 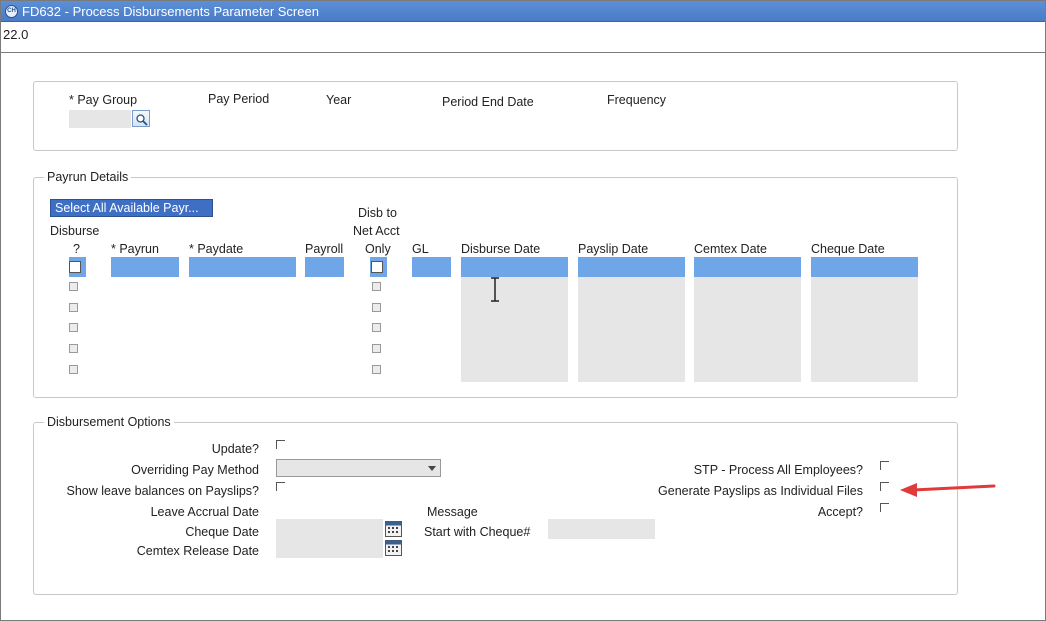 What do you see at coordinates (514, 329) in the screenshot?
I see `disburse-date-column` at bounding box center [514, 329].